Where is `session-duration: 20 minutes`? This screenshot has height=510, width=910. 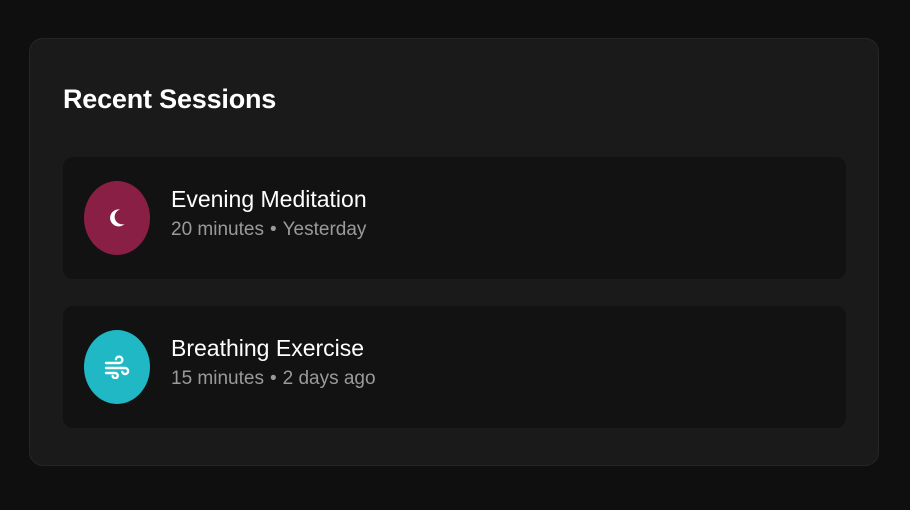 session-duration: 20 minutes is located at coordinates (217, 229).